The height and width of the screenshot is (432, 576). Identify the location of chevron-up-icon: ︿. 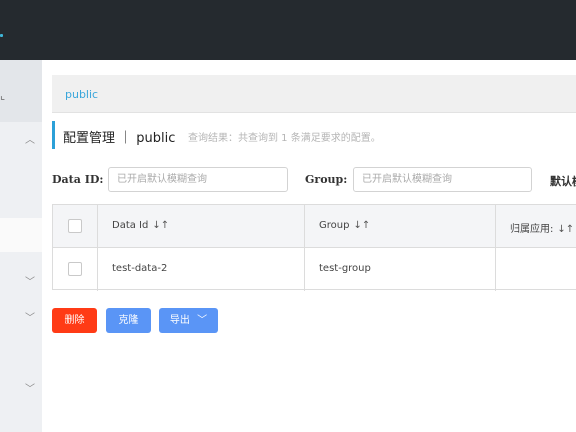
(30, 141).